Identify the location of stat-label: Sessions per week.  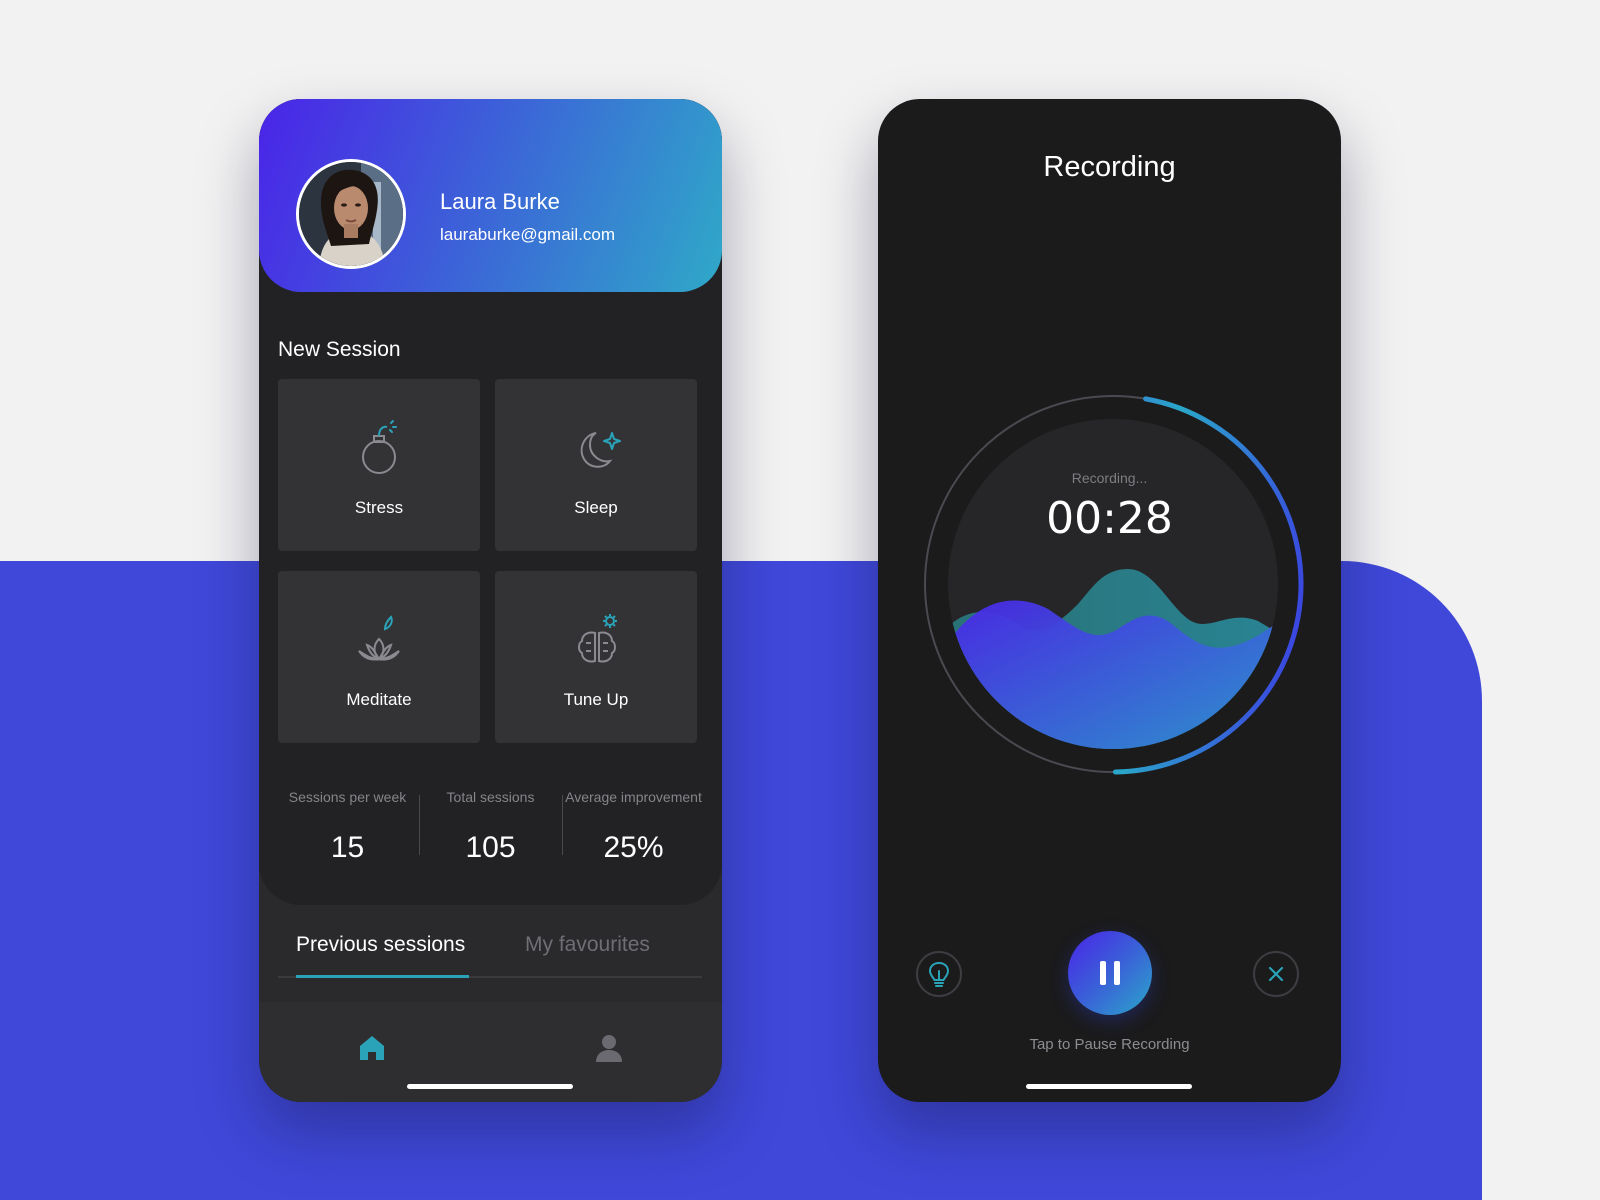
(347, 797).